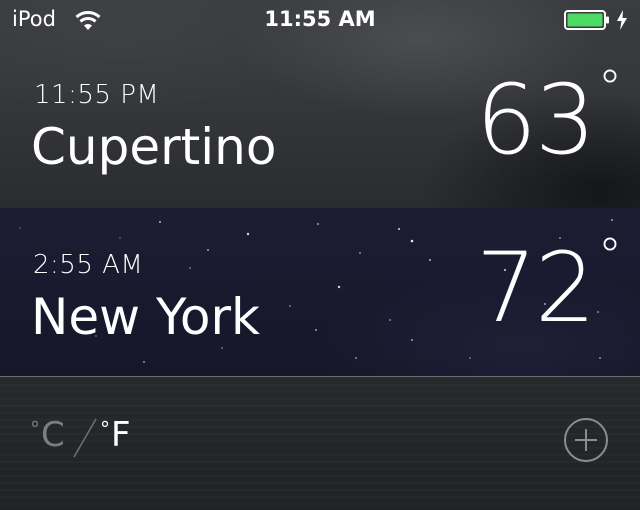 The image size is (640, 510). Describe the element at coordinates (47, 435) in the screenshot. I see `celsius-button: °C` at that location.